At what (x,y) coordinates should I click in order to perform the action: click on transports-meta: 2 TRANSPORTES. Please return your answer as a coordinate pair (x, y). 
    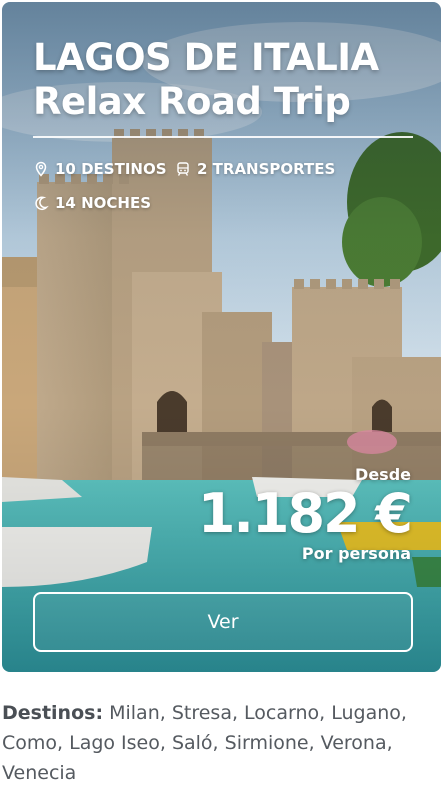
    Looking at the image, I should click on (255, 169).